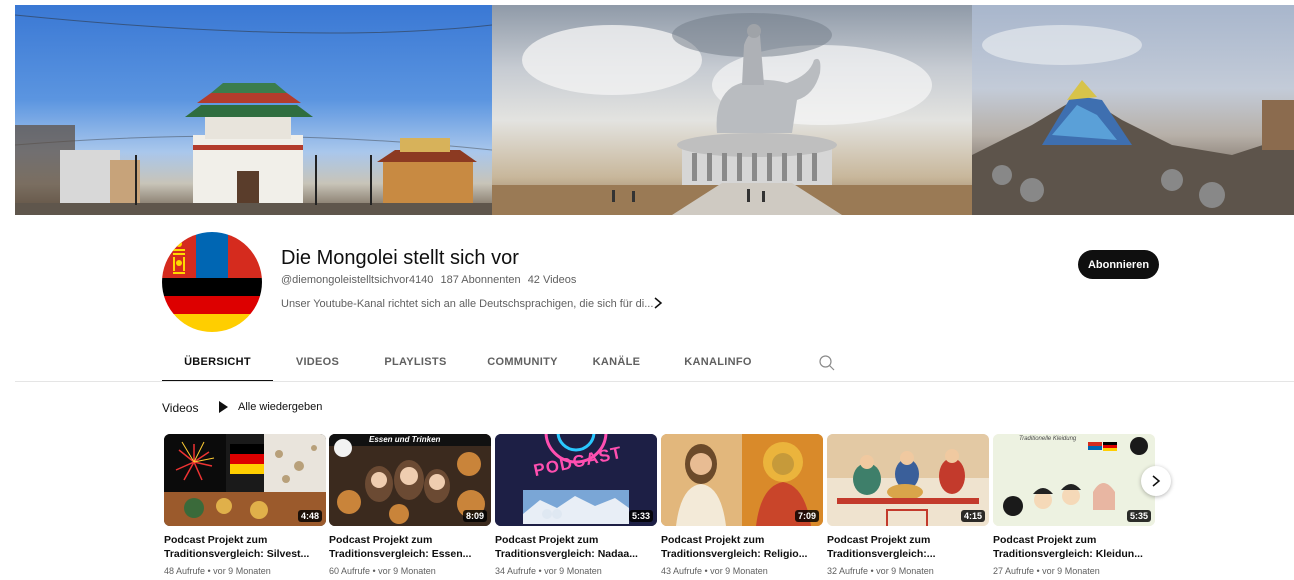  I want to click on video-thumbnail: 7:09, so click(742, 480).